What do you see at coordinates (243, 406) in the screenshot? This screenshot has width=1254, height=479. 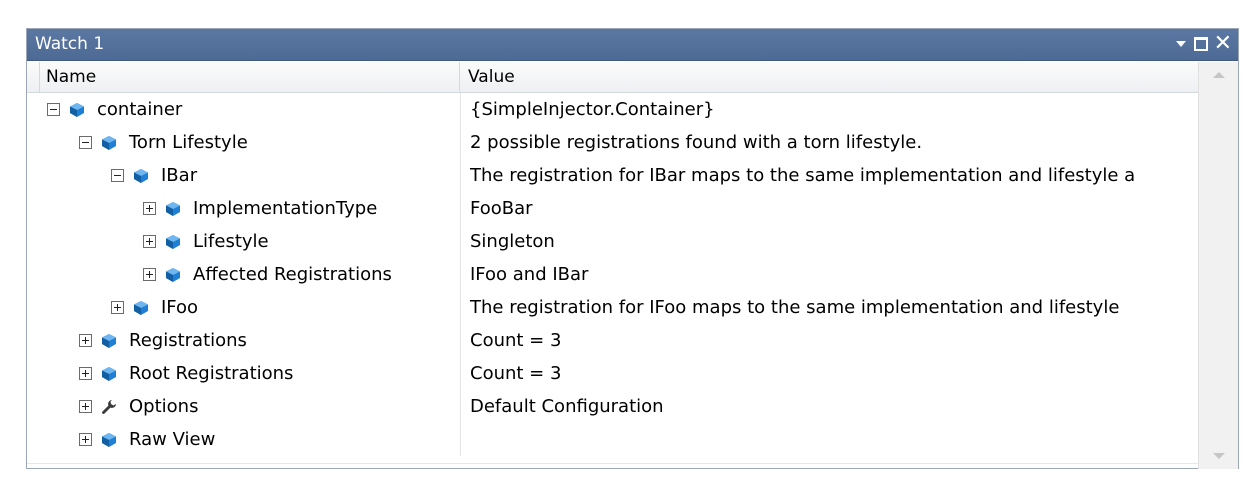 I see `watch-row-name-cell: Options` at bounding box center [243, 406].